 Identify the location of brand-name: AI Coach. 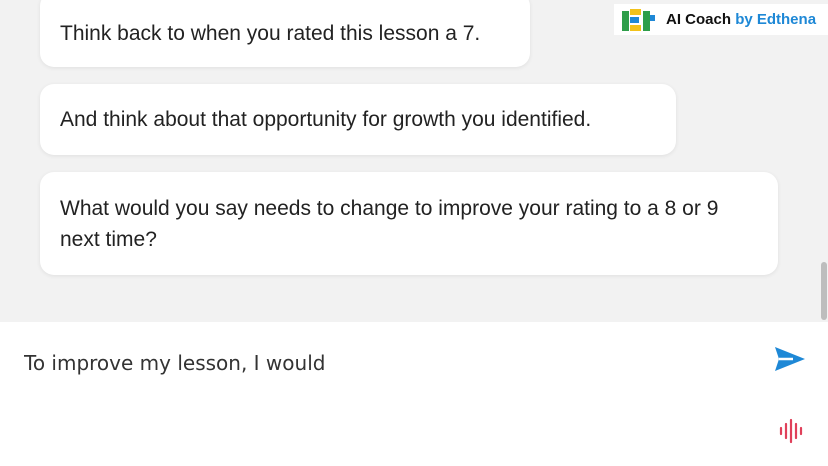
(699, 19).